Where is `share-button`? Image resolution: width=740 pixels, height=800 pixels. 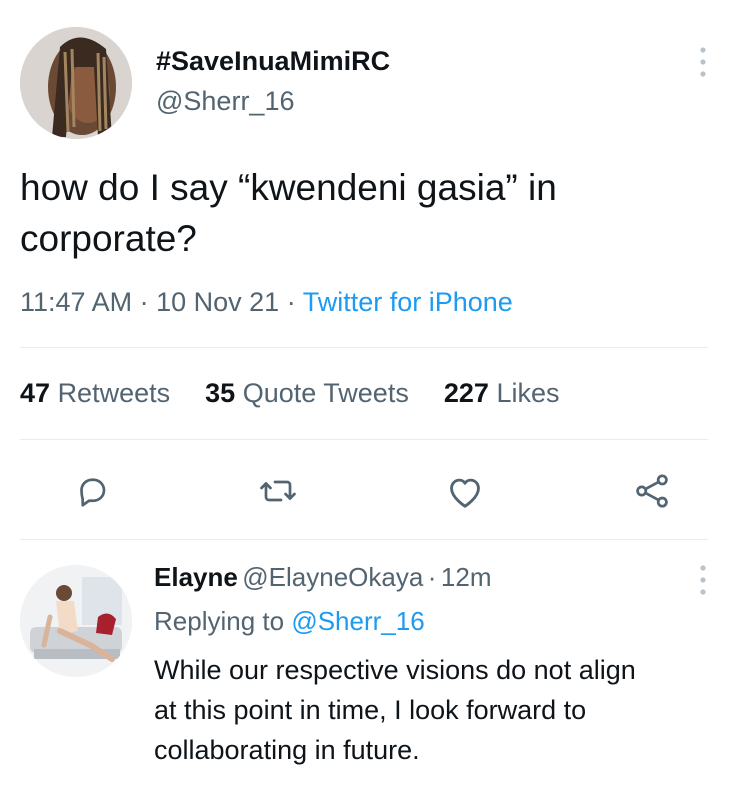
share-button is located at coordinates (652, 491).